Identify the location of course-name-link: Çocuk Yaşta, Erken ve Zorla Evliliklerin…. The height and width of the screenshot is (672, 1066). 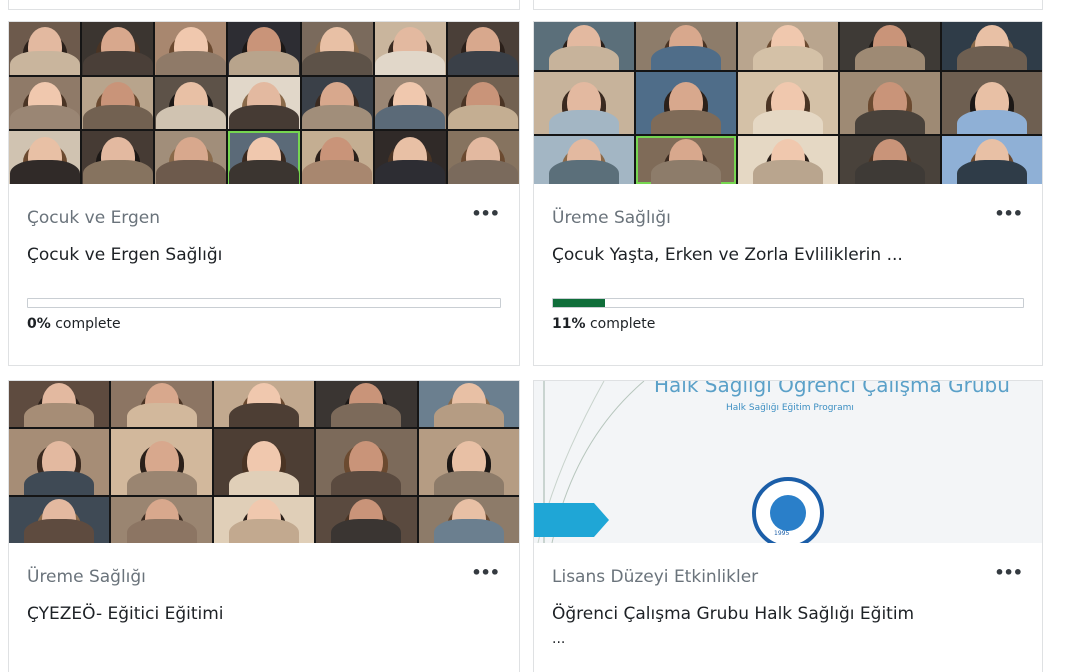
(788, 255).